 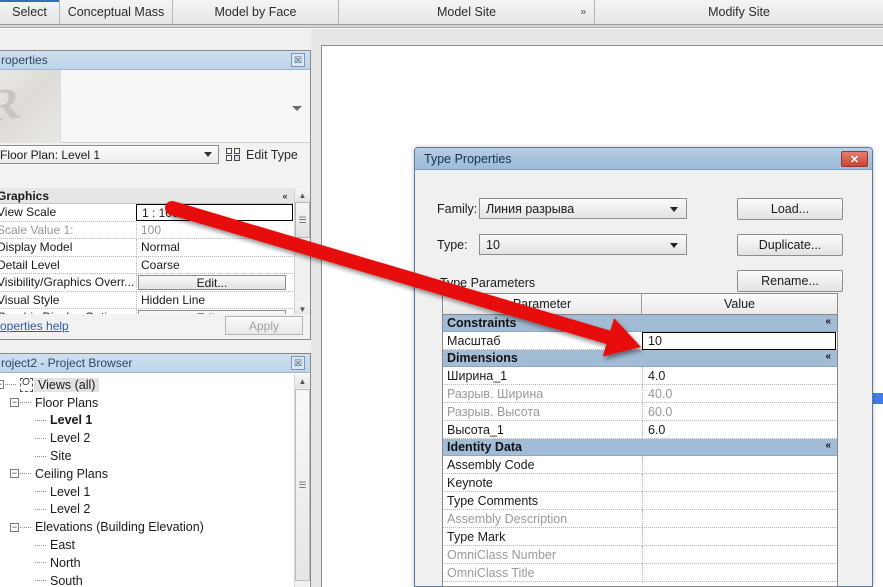 What do you see at coordinates (147, 421) in the screenshot?
I see `tree-item-floor-plan-level-1: Level 1` at bounding box center [147, 421].